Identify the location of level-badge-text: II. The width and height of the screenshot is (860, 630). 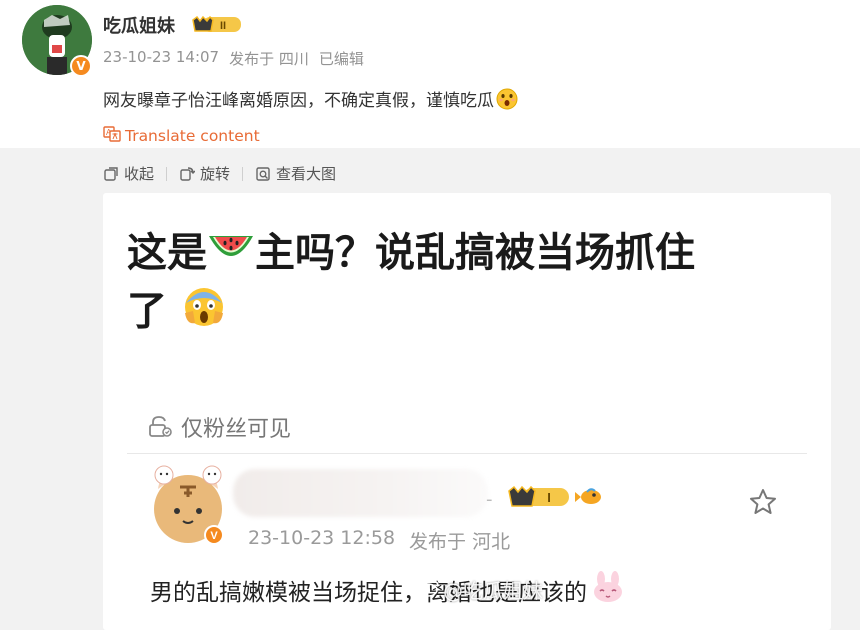
(223, 26).